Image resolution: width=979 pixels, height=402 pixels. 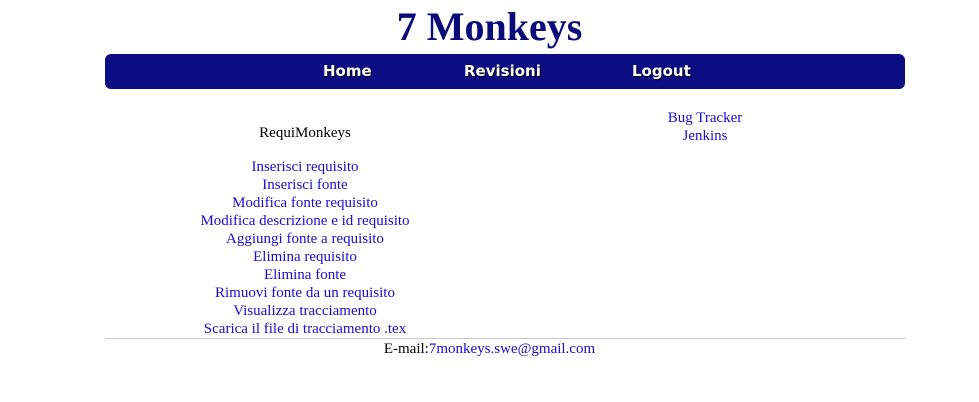 I want to click on email-link: 7monkeys.swe@gmail.com, so click(x=512, y=349).